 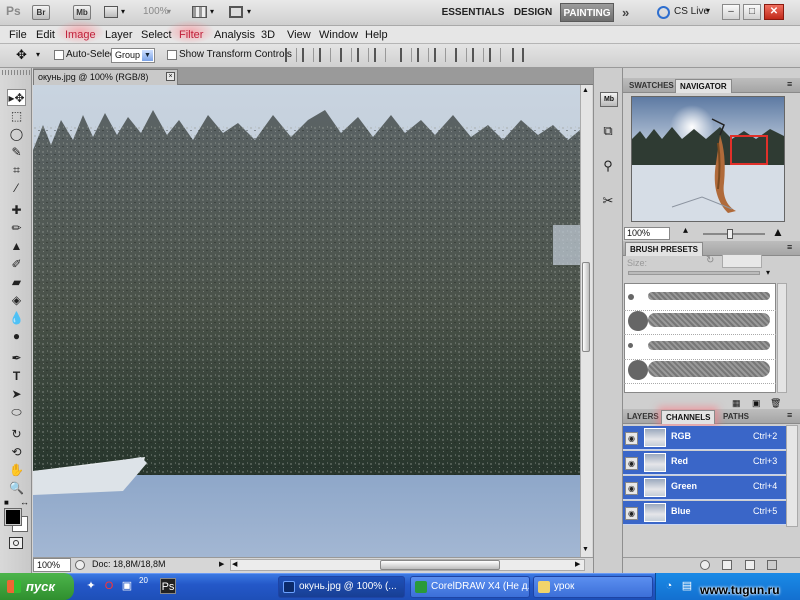 What do you see at coordinates (325, 55) in the screenshot?
I see `align-bottom-icon` at bounding box center [325, 55].